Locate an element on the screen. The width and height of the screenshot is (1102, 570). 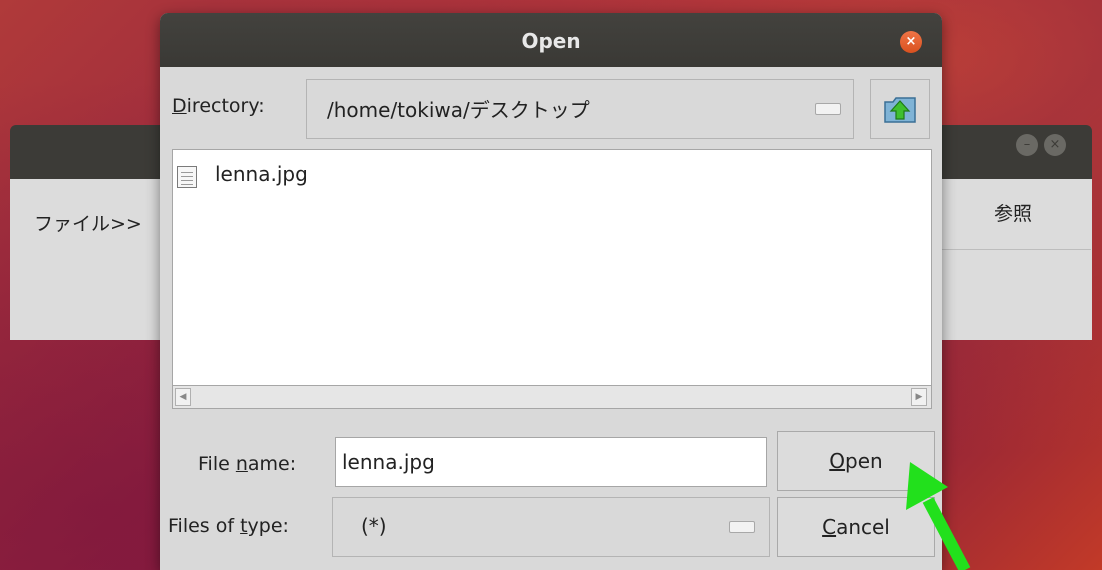
dialog-titlebar: Open × is located at coordinates (551, 40).